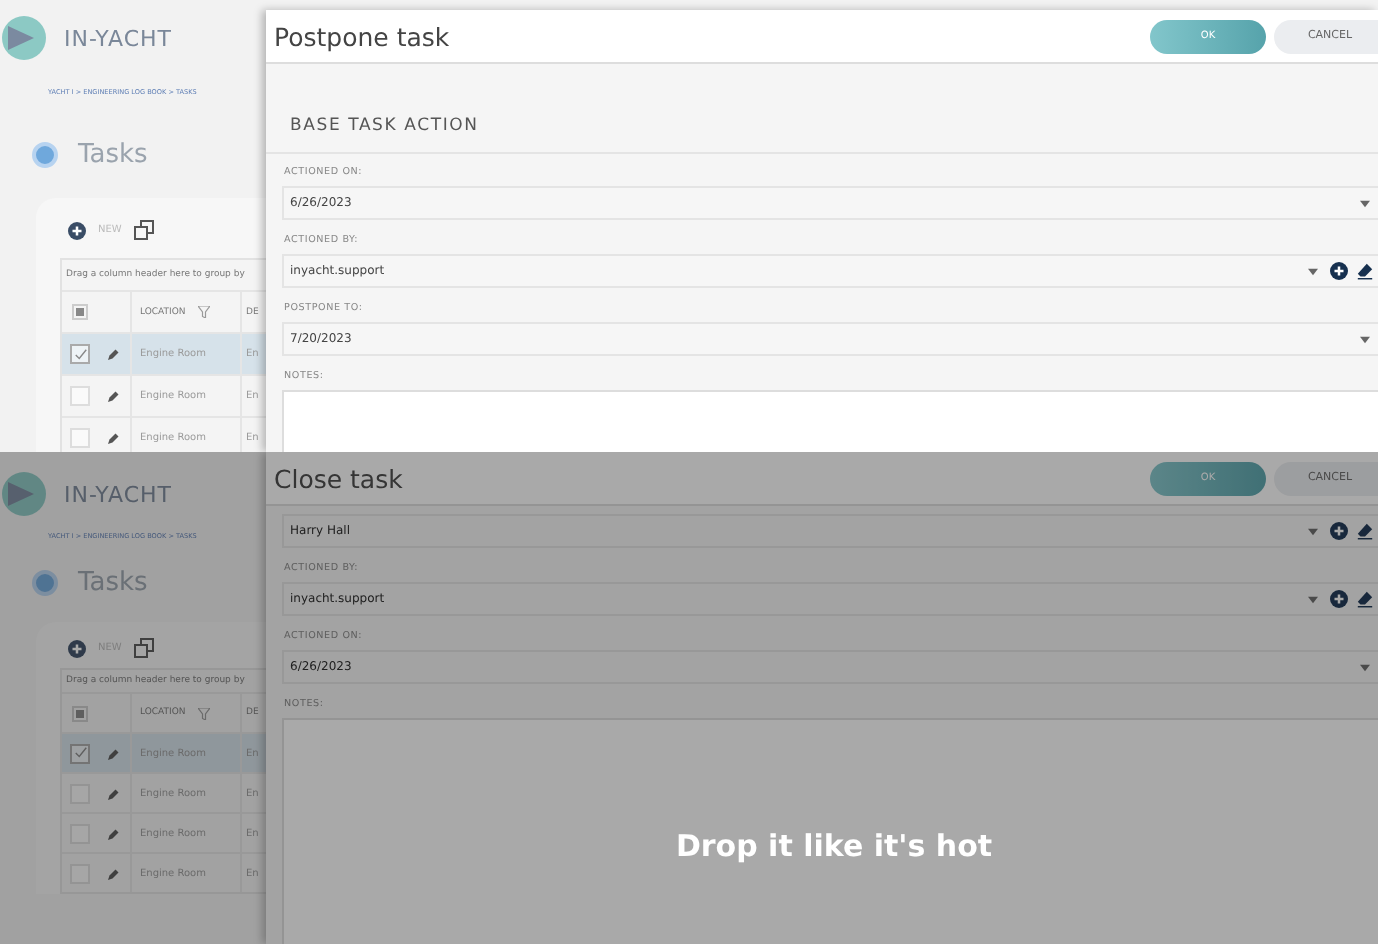  Describe the element at coordinates (363, 36) in the screenshot. I see `dialog-title: Postpone task` at that location.